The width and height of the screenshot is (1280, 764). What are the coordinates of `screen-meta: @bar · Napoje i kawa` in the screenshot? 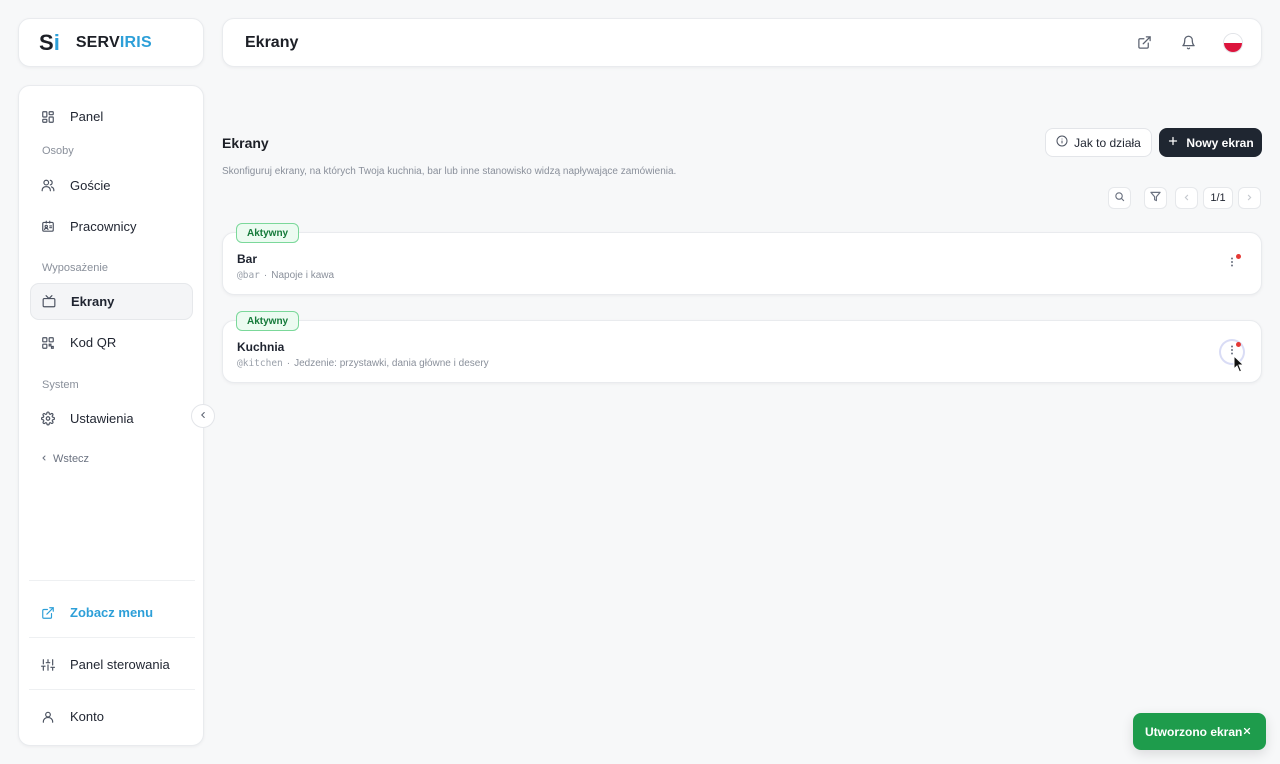 It's located at (286, 275).